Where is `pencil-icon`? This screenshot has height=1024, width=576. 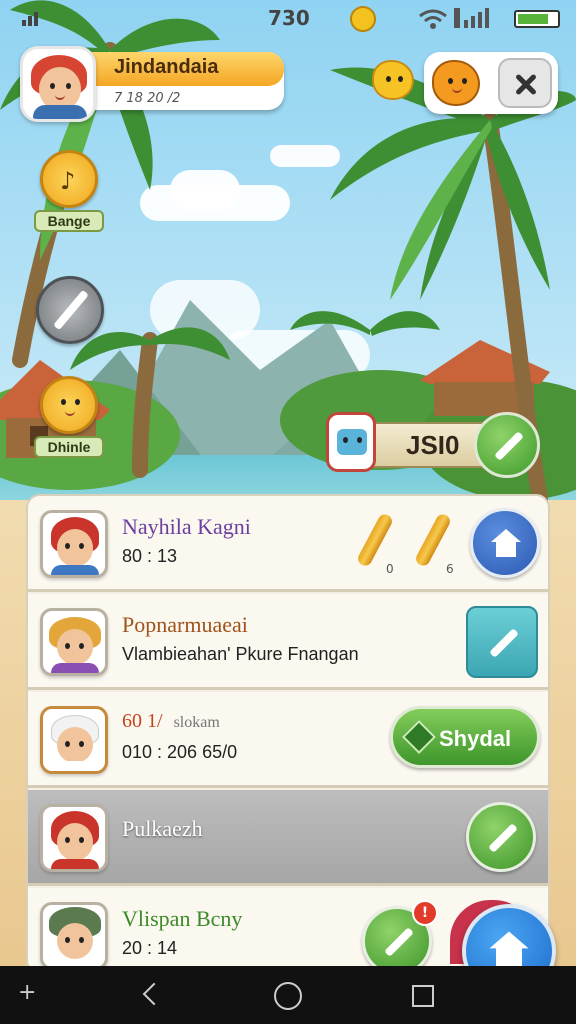 pencil-icon is located at coordinates (399, 942).